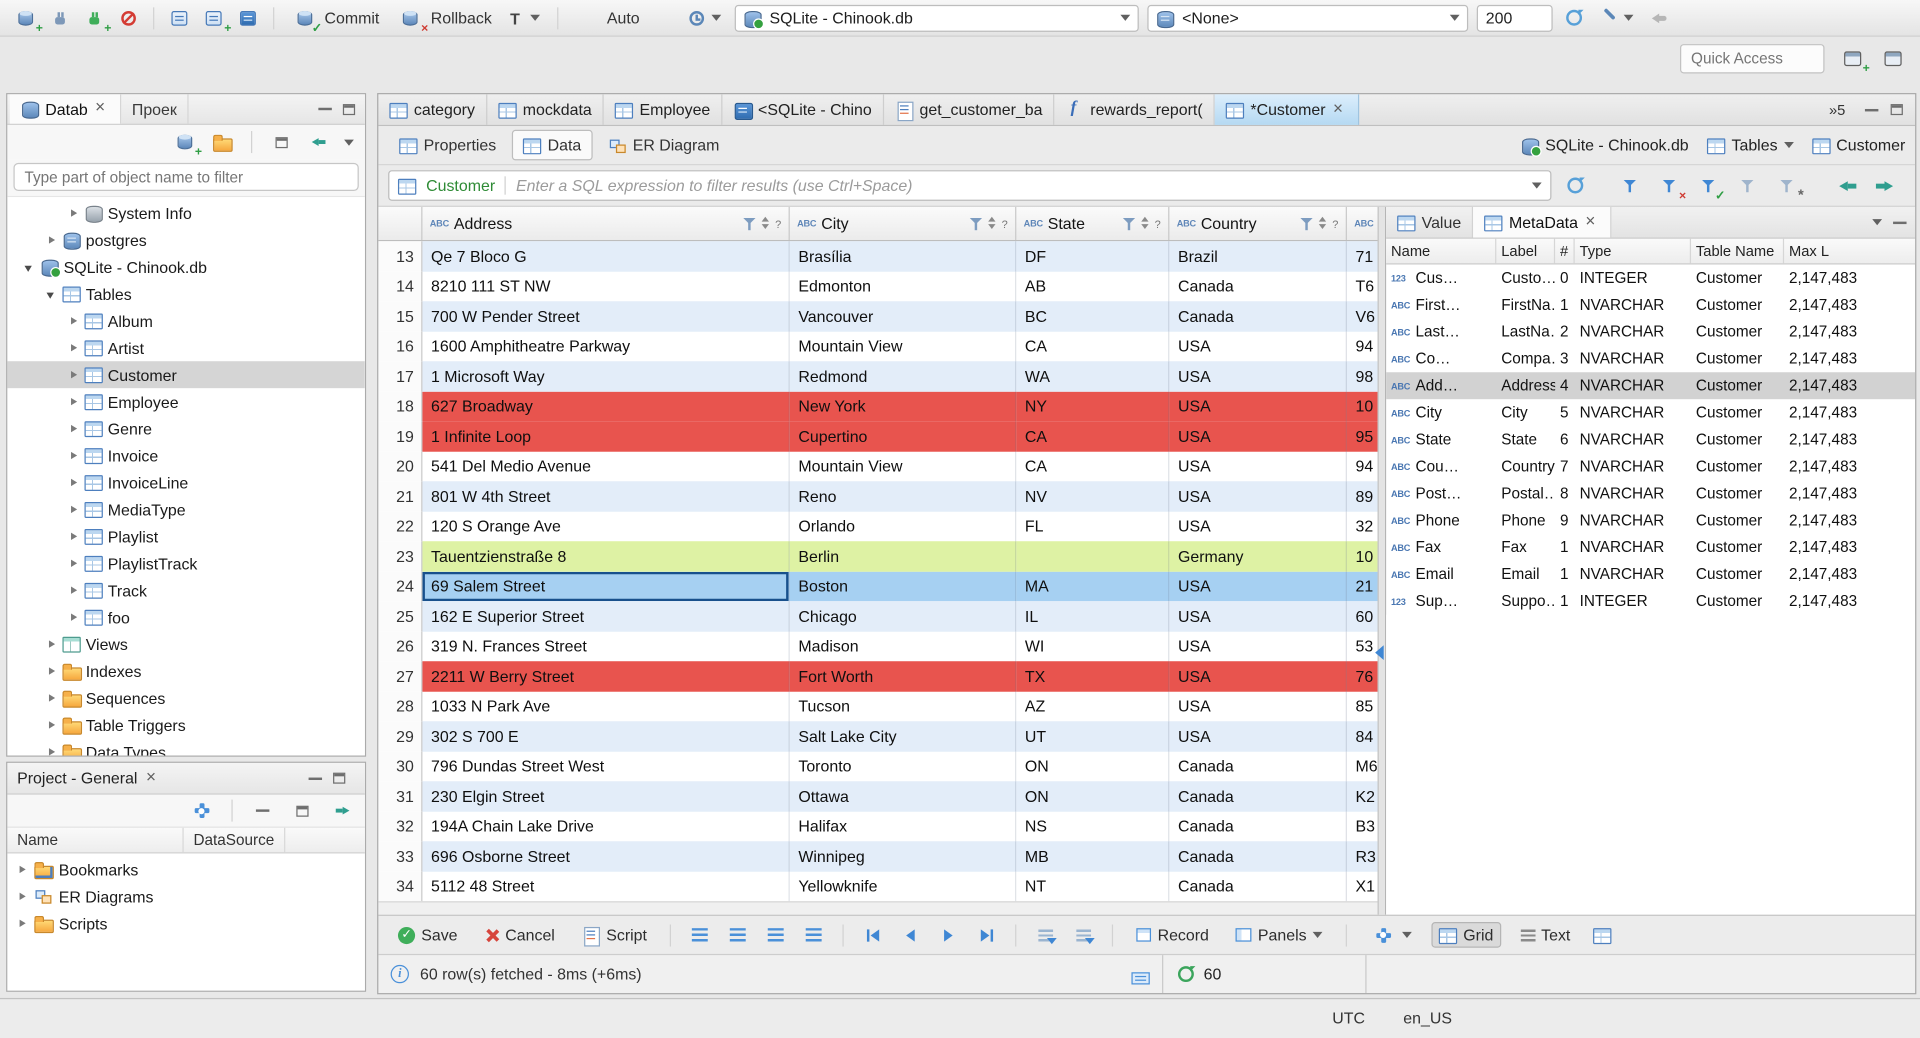 This screenshot has height=1038, width=1920. Describe the element at coordinates (186, 563) in the screenshot. I see `tree-item: PlaylistTrack` at that location.